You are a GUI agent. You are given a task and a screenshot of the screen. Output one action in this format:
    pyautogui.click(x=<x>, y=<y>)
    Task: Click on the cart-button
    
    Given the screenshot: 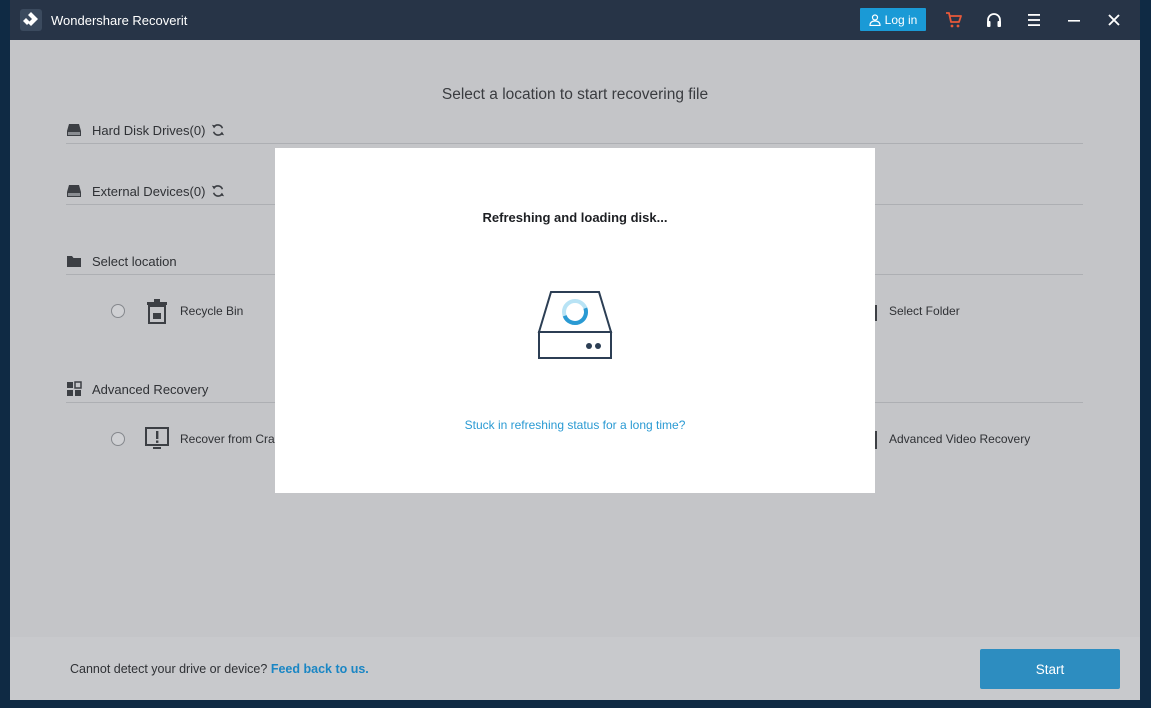 What is the action you would take?
    pyautogui.click(x=954, y=20)
    